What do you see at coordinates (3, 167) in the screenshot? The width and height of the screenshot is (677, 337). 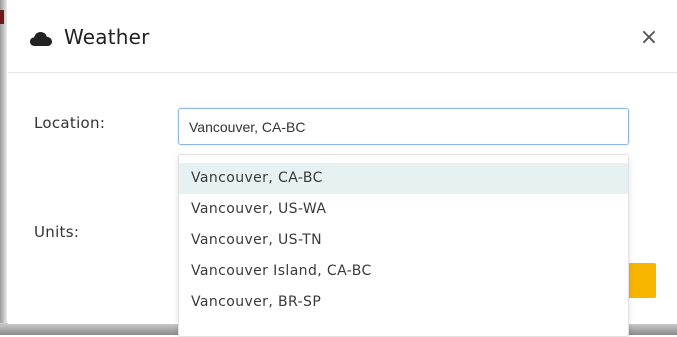 I see `background-edge-left` at bounding box center [3, 167].